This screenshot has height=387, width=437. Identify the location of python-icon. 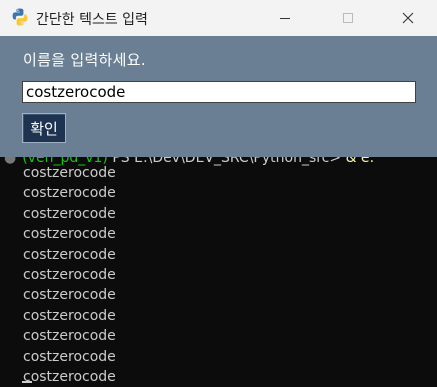
(20, 17).